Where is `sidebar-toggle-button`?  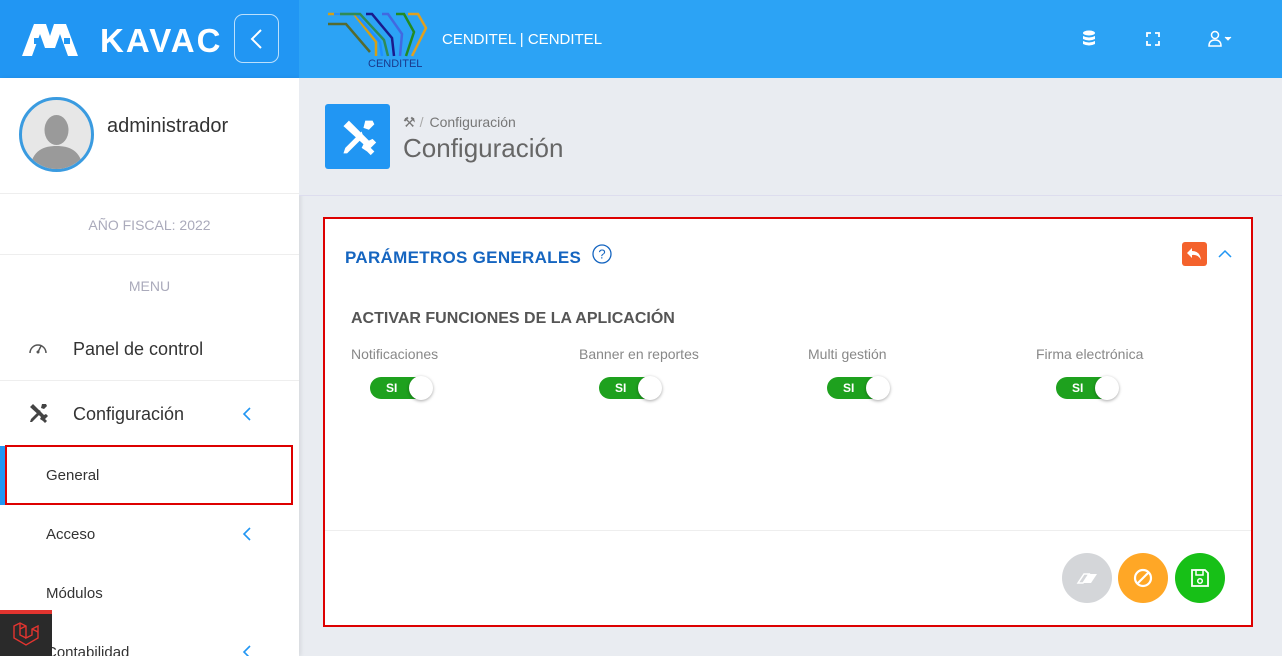 sidebar-toggle-button is located at coordinates (256, 38).